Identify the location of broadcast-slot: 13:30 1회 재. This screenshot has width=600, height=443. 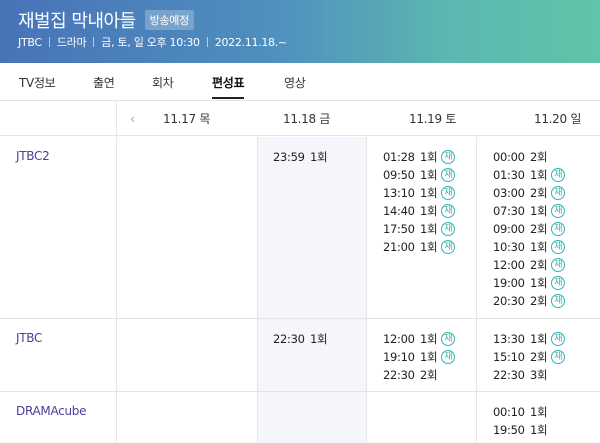
(529, 339).